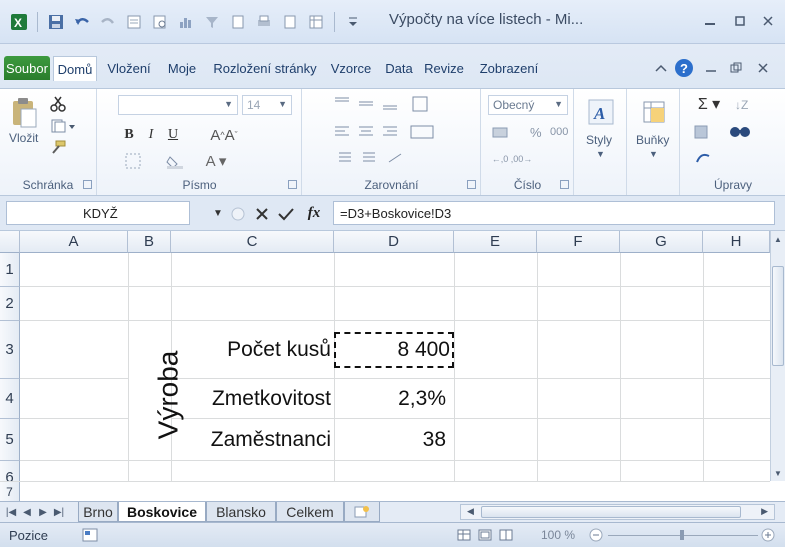  I want to click on format-painter-icon, so click(58, 148).